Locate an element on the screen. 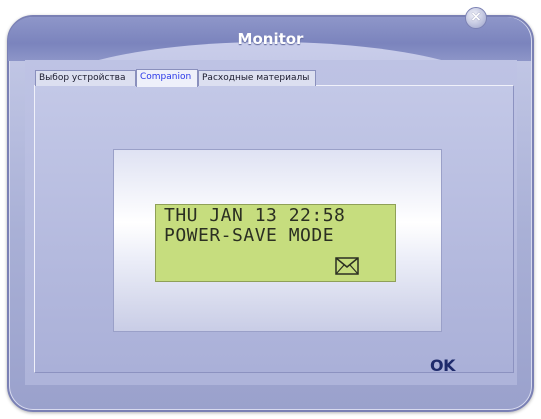  lcd-line-1: THU JAN 13 22:58 is located at coordinates (255, 215).